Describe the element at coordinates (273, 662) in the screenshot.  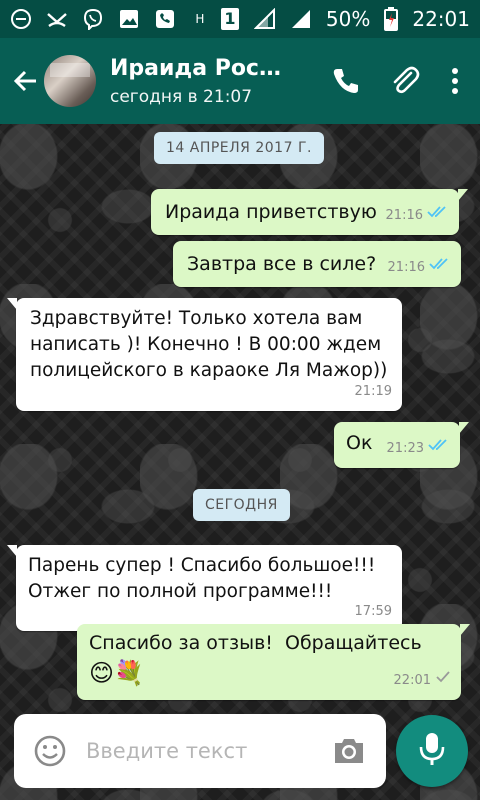
I see `message-bubble-outgoing: Спасибо за отзыв! Обращайтесь 😊💐 22:01` at that location.